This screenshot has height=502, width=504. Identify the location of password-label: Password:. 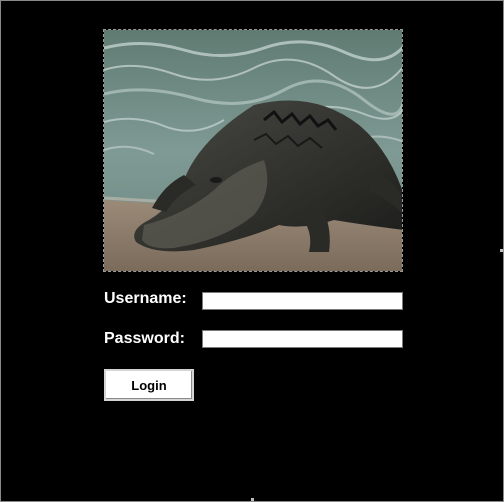
(144, 338).